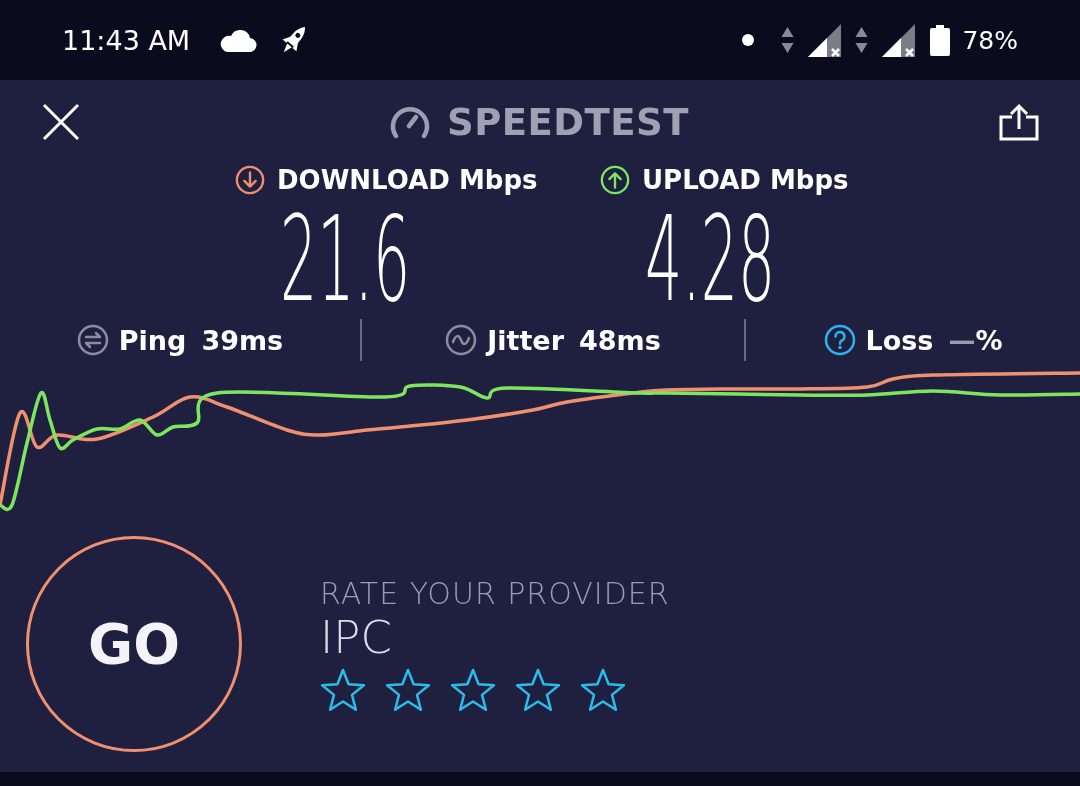  What do you see at coordinates (238, 40) in the screenshot?
I see `cloud-icon` at bounding box center [238, 40].